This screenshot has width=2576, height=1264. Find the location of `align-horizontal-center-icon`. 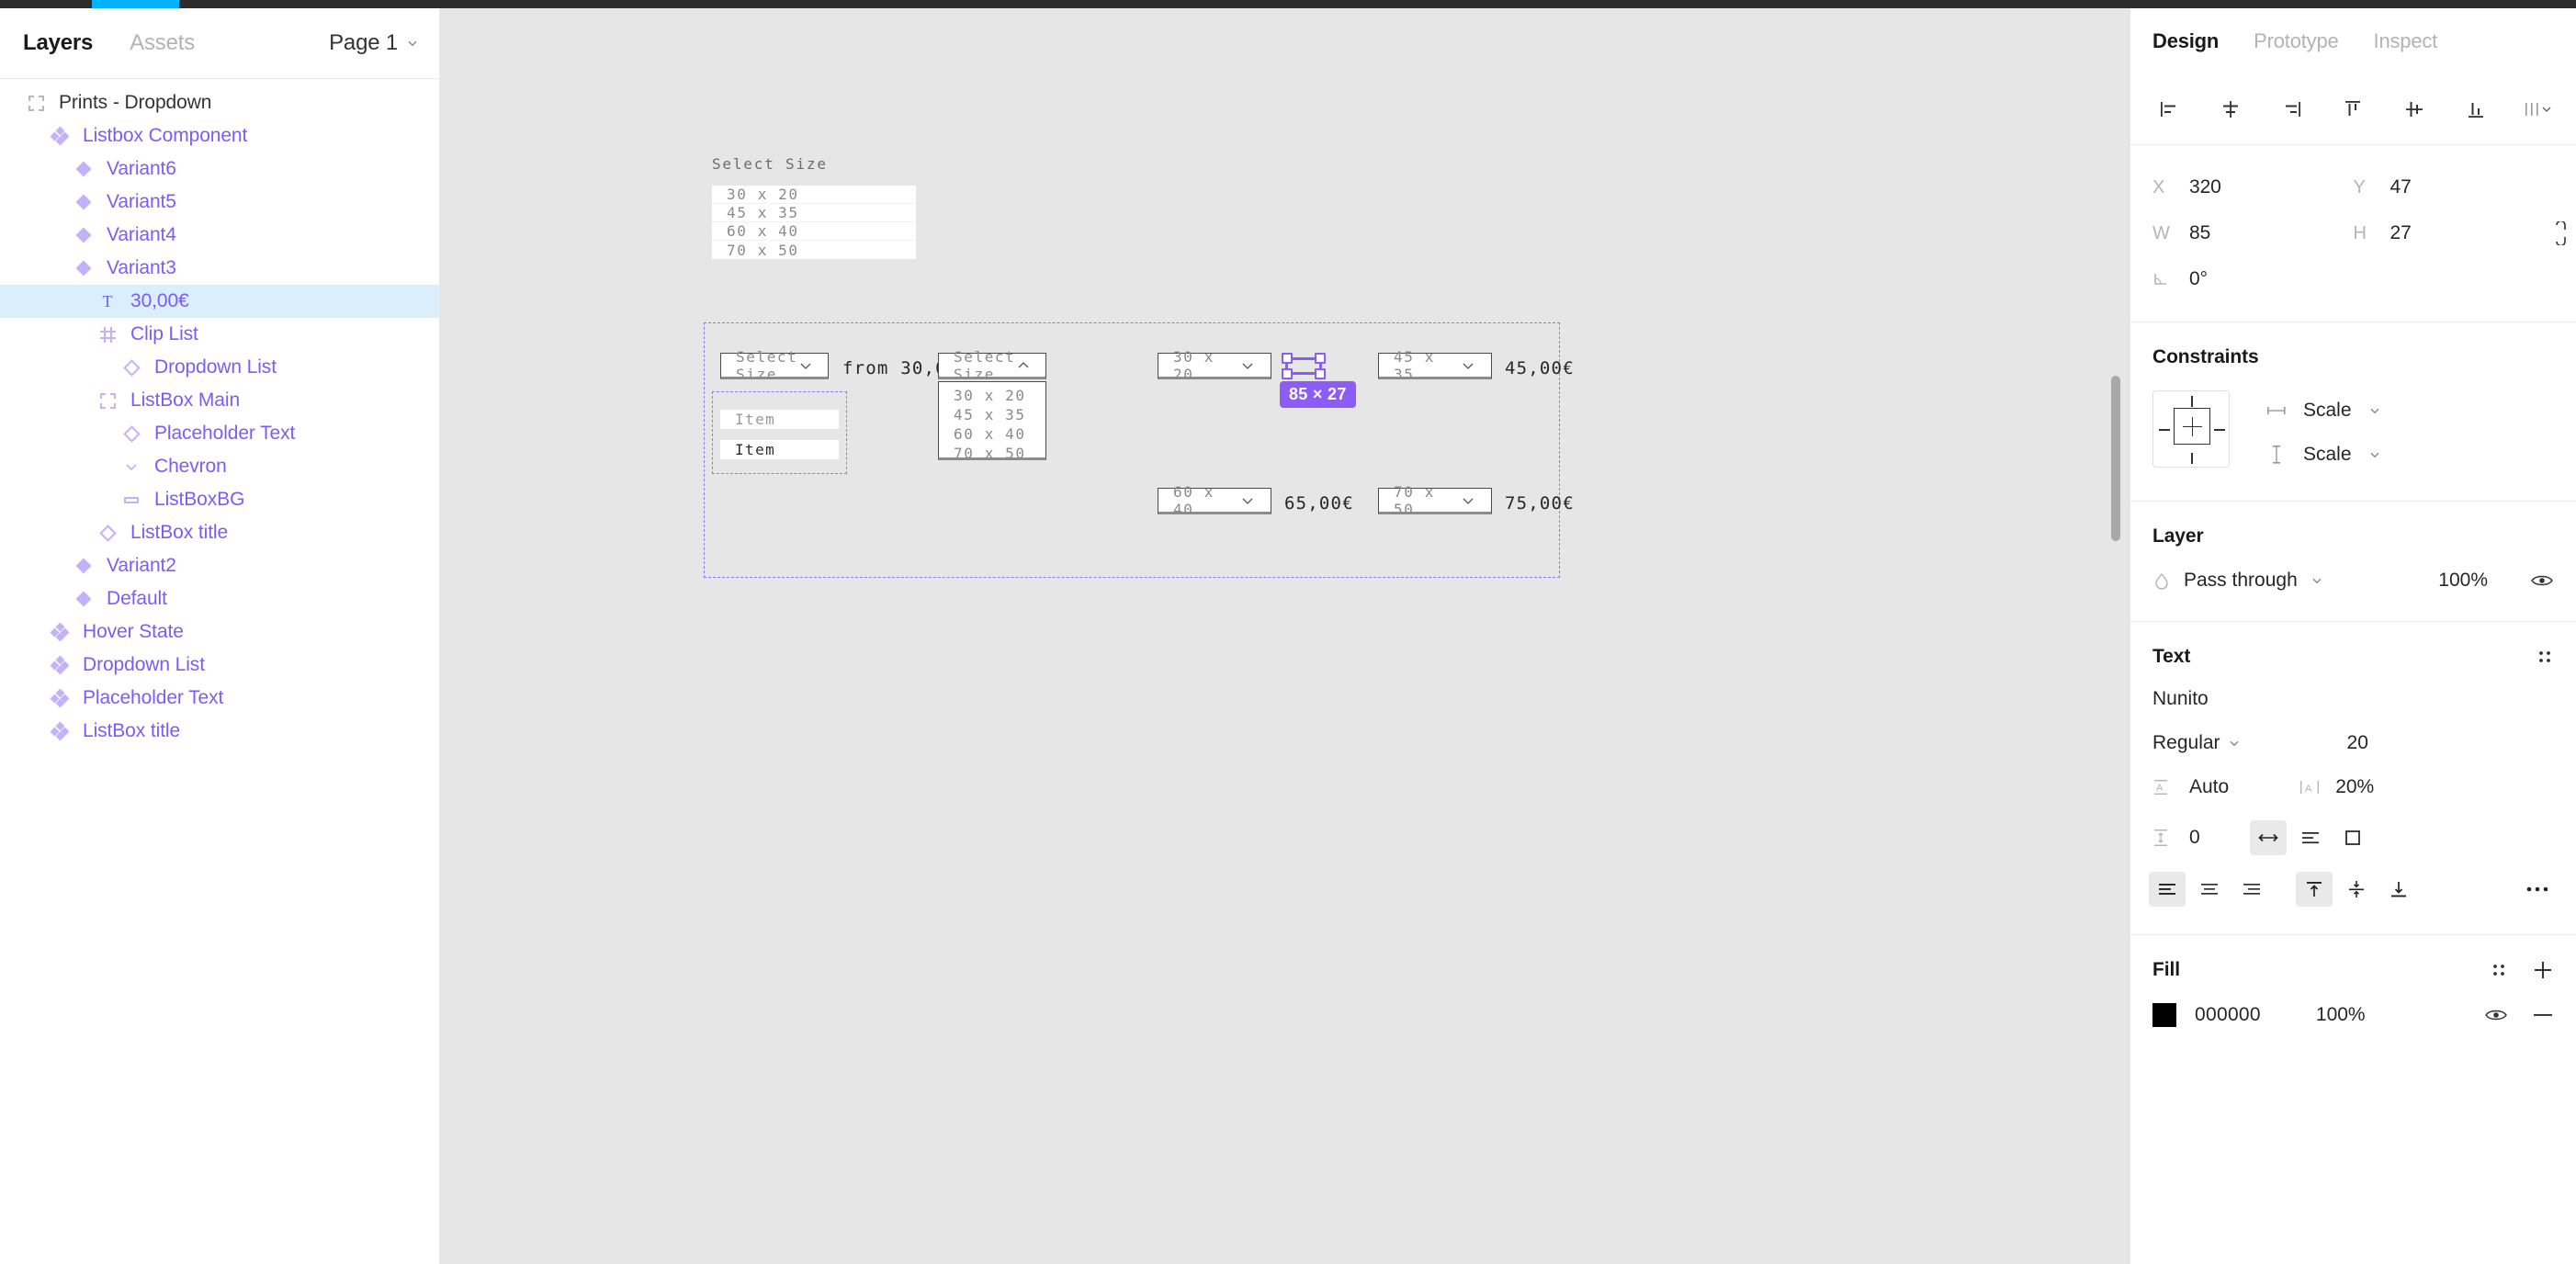

align-horizontal-center-icon is located at coordinates (2230, 109).